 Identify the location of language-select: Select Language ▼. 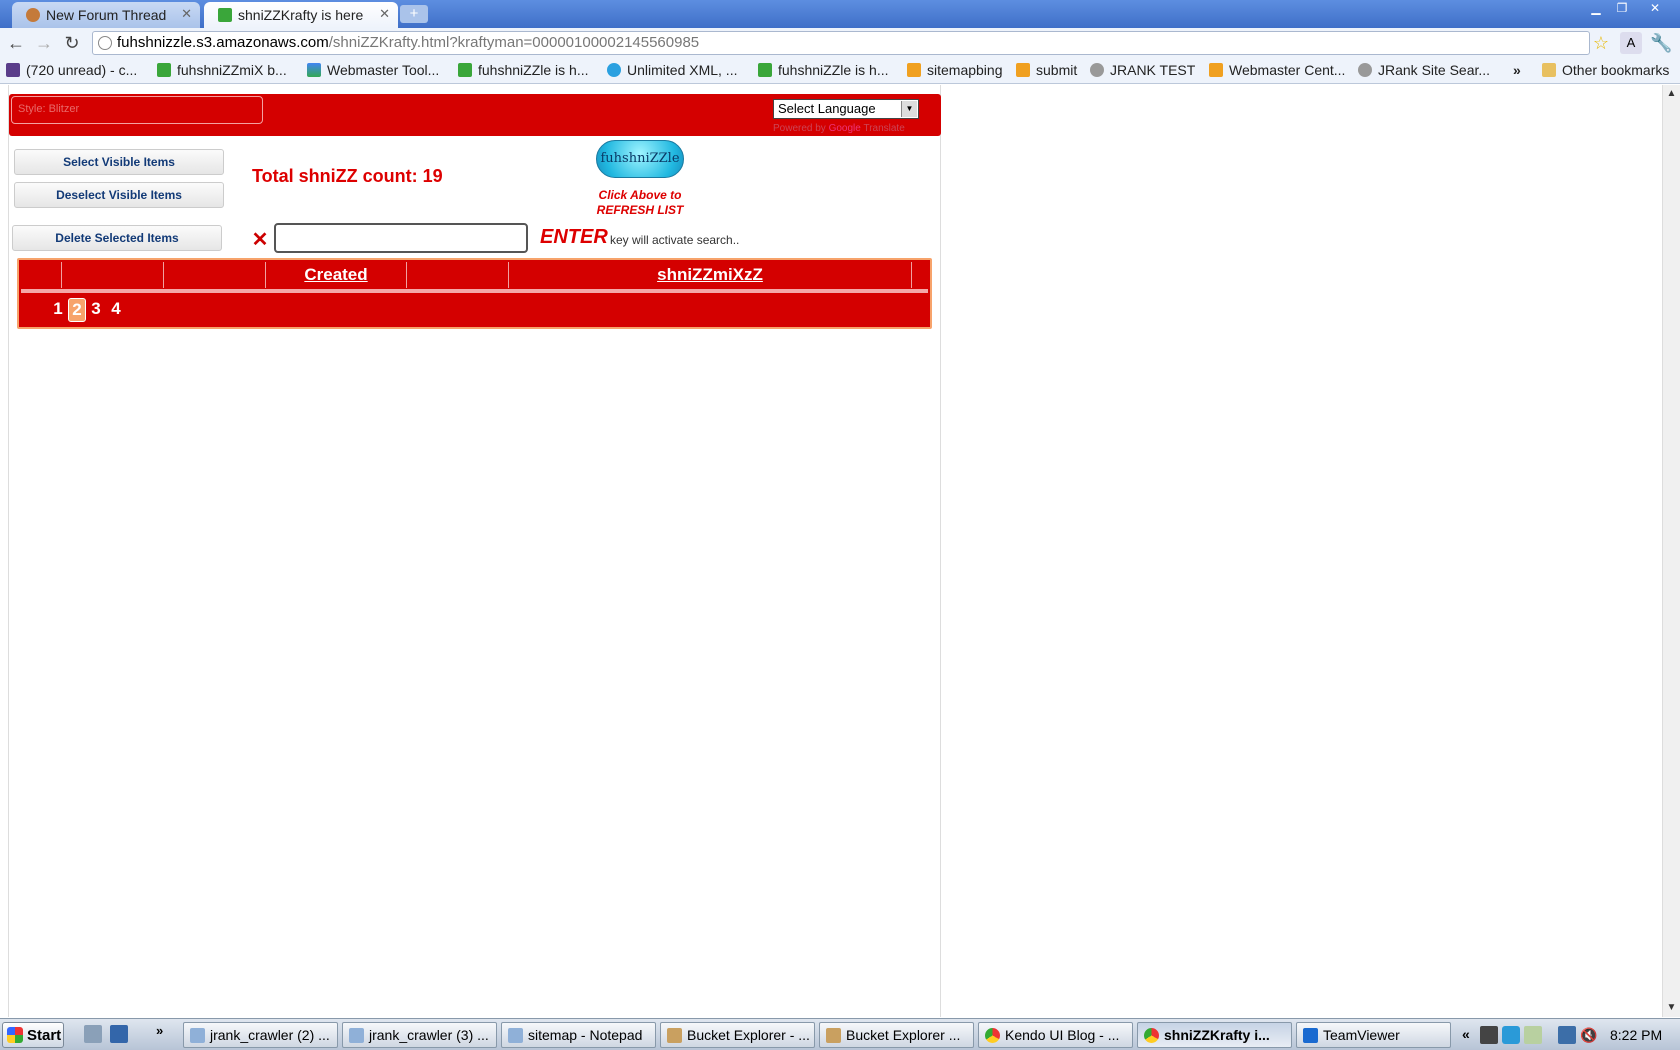
(846, 109).